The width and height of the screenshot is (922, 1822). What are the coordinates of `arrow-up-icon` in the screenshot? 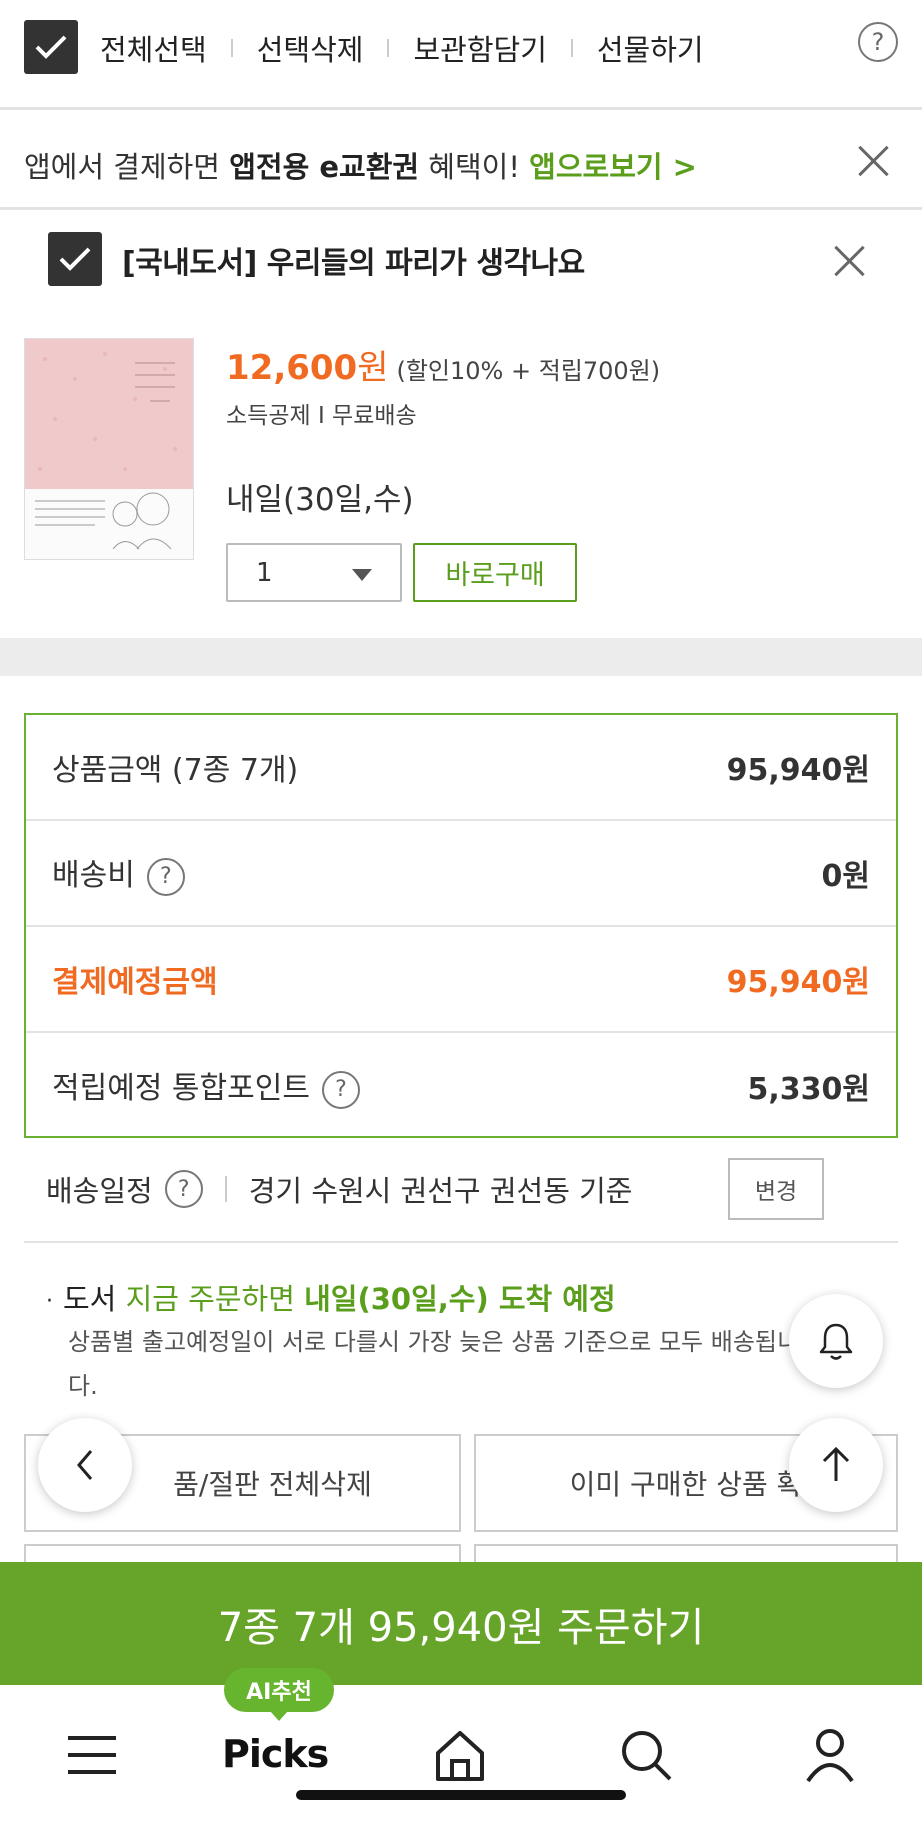 It's located at (836, 1463).